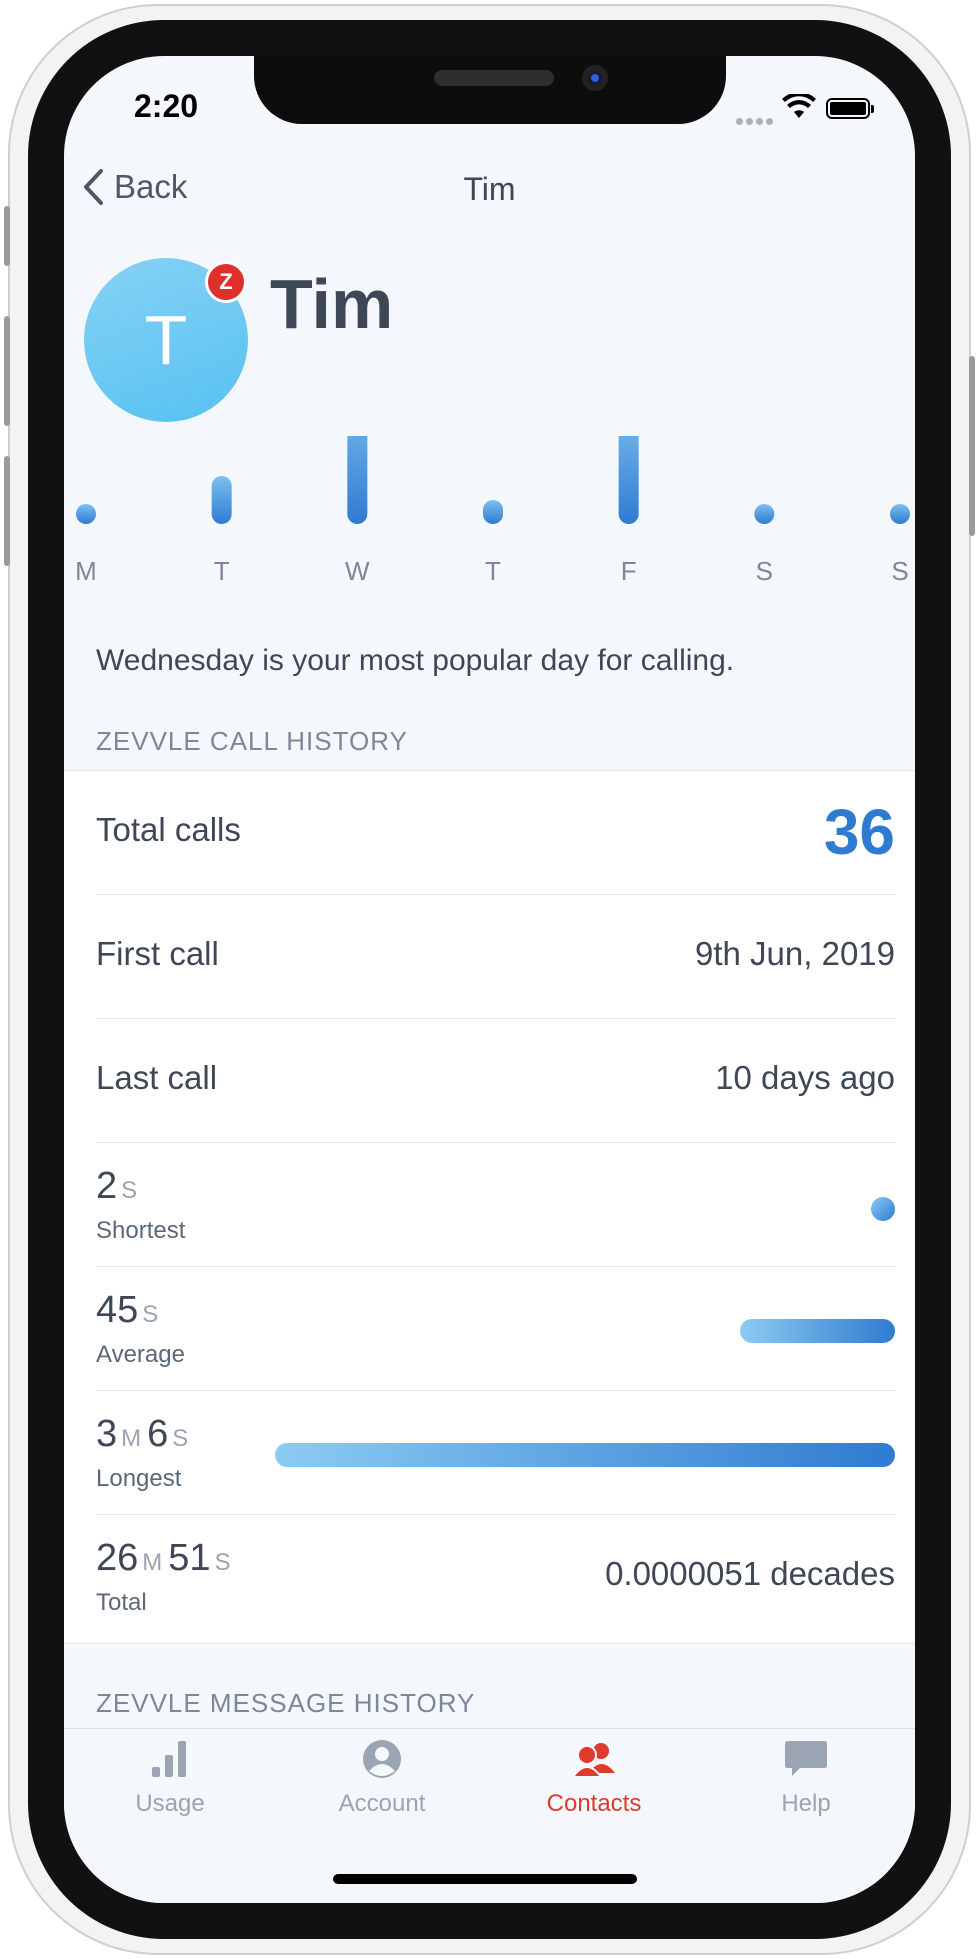 This screenshot has width=979, height=1959. What do you see at coordinates (489, 189) in the screenshot?
I see `page-title: Tim` at bounding box center [489, 189].